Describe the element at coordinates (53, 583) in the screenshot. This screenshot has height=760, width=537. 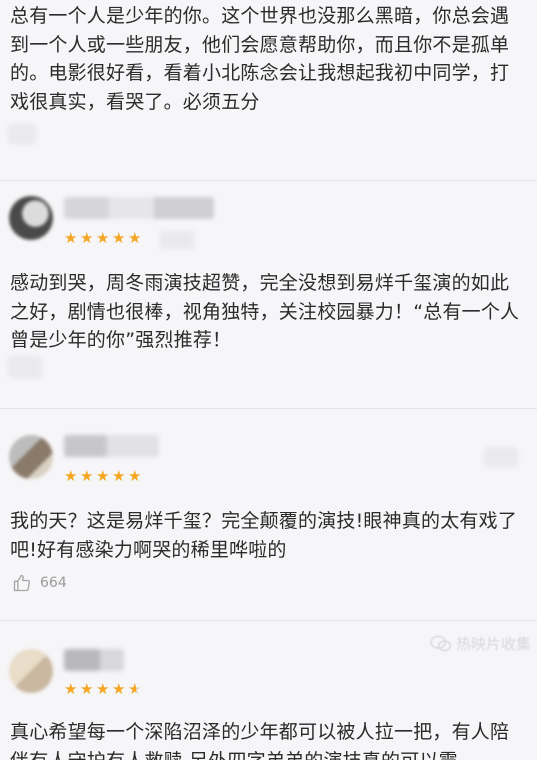
I see `like-count: 664` at that location.